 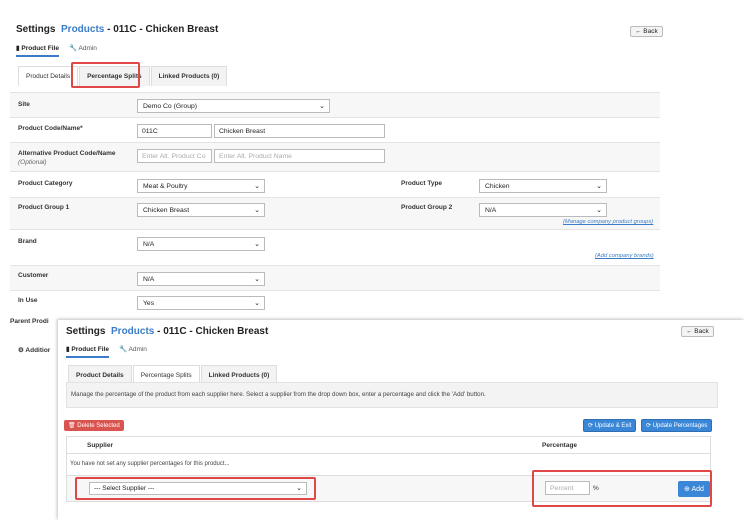 I want to click on update-percentages-button: ⟳ Update Percentages, so click(x=677, y=425).